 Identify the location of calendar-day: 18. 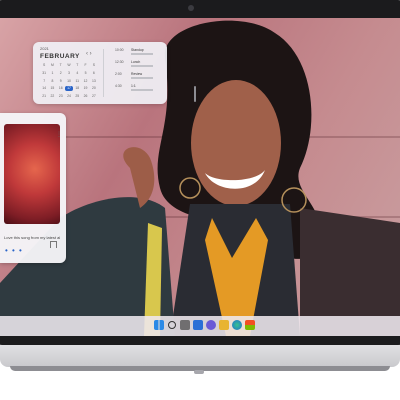
(77, 88).